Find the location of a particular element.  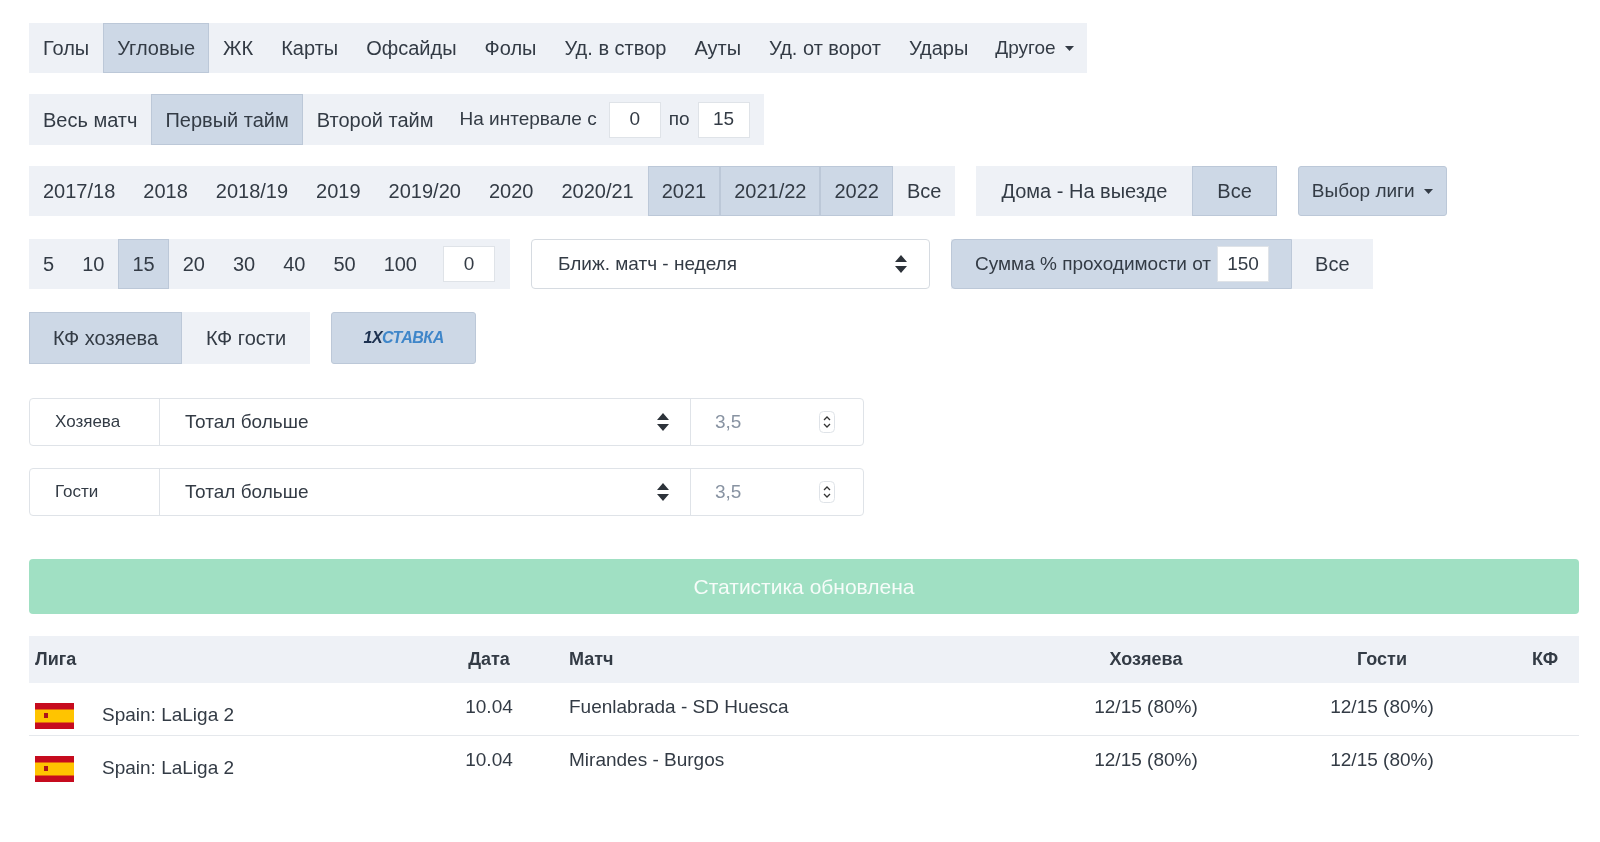

column-header: Дата is located at coordinates (489, 659).